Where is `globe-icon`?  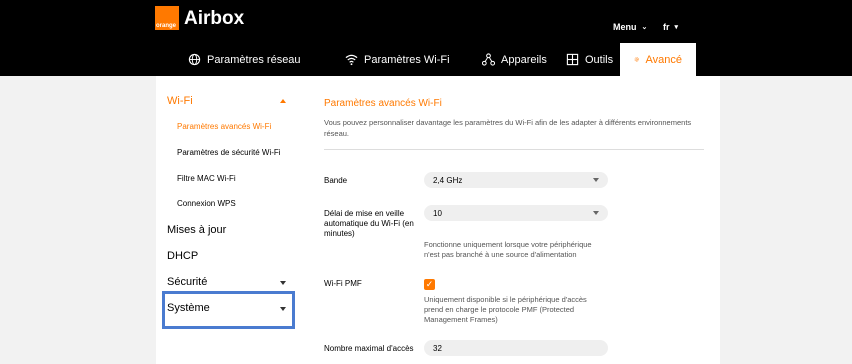 globe-icon is located at coordinates (194, 59).